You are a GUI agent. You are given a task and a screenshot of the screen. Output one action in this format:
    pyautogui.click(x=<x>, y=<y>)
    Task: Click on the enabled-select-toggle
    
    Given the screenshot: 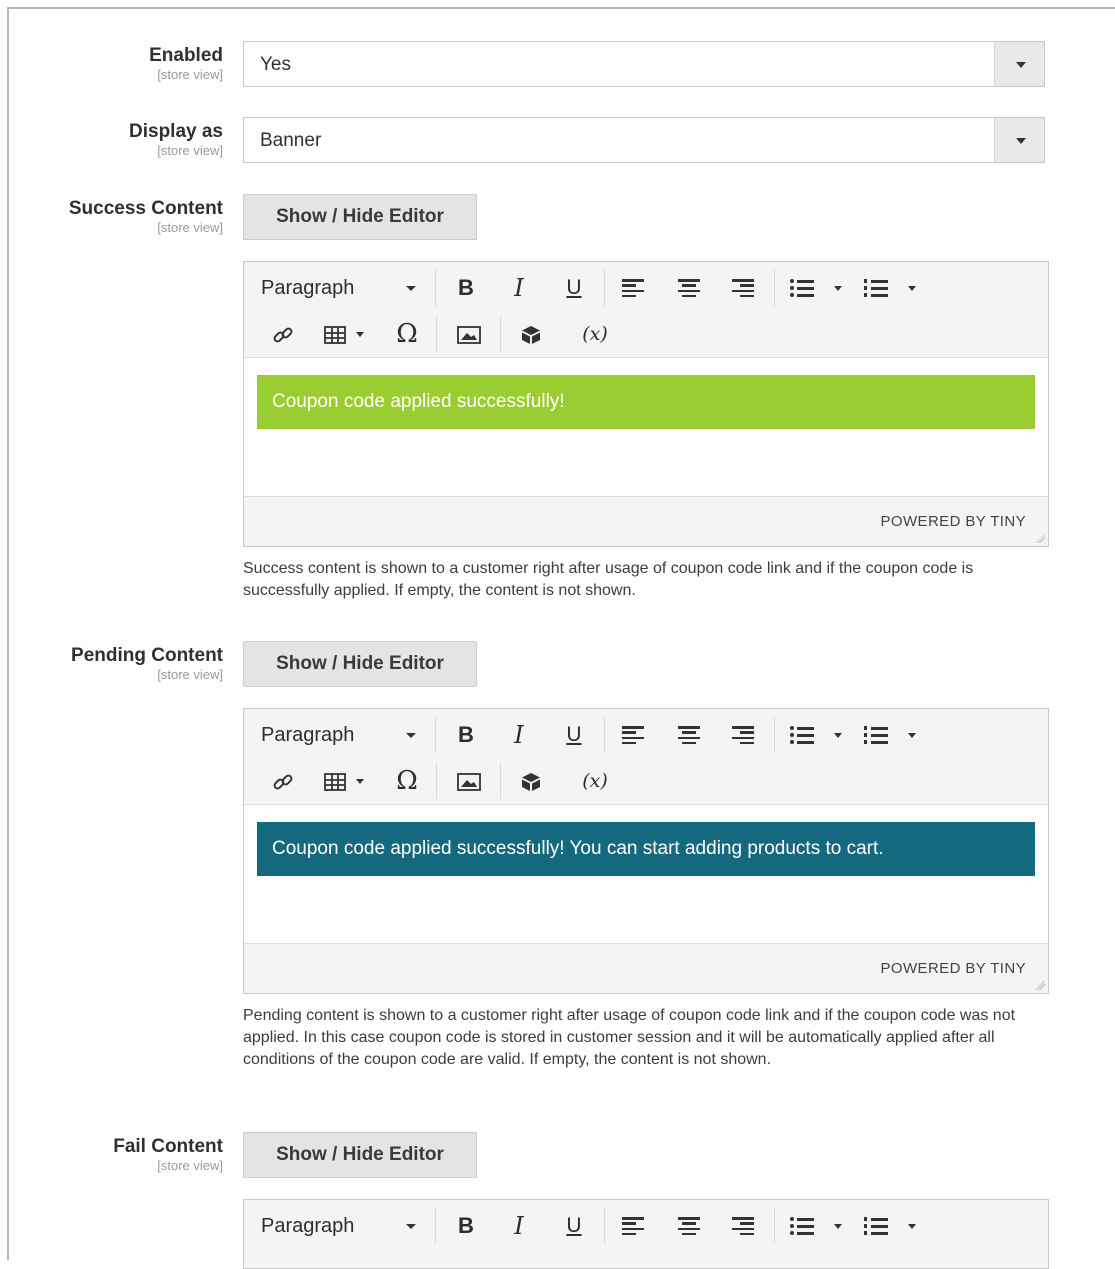 What is the action you would take?
    pyautogui.click(x=1019, y=64)
    